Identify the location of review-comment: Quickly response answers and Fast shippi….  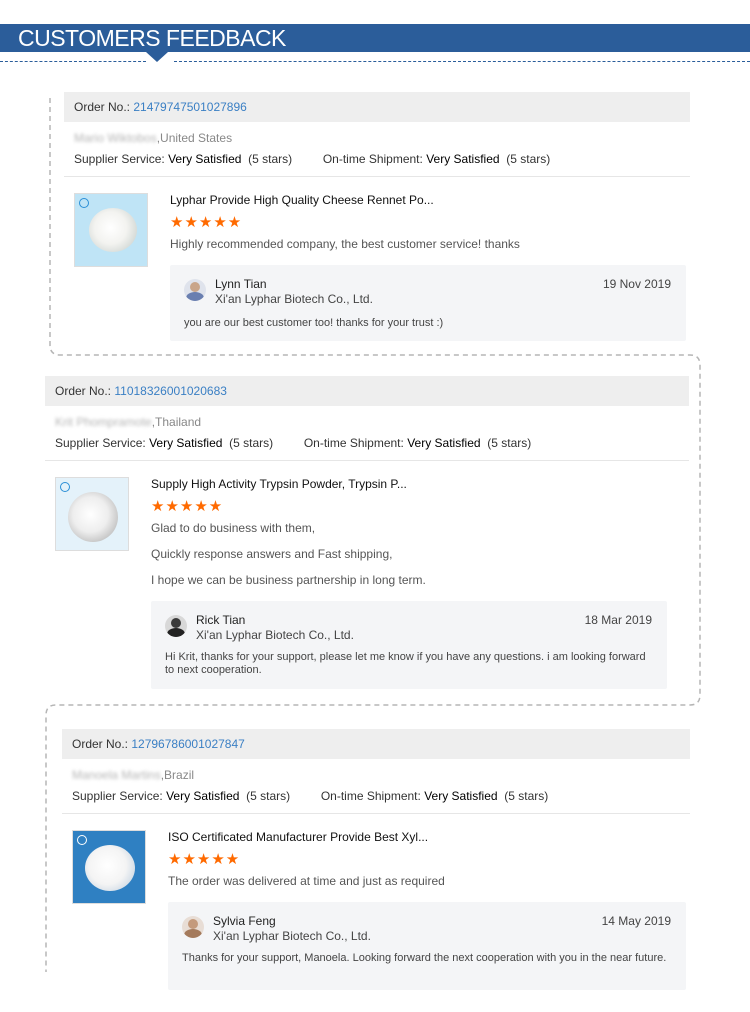
(272, 554).